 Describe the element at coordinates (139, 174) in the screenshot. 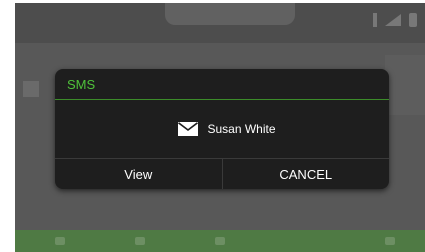

I see `view-button: View` at that location.